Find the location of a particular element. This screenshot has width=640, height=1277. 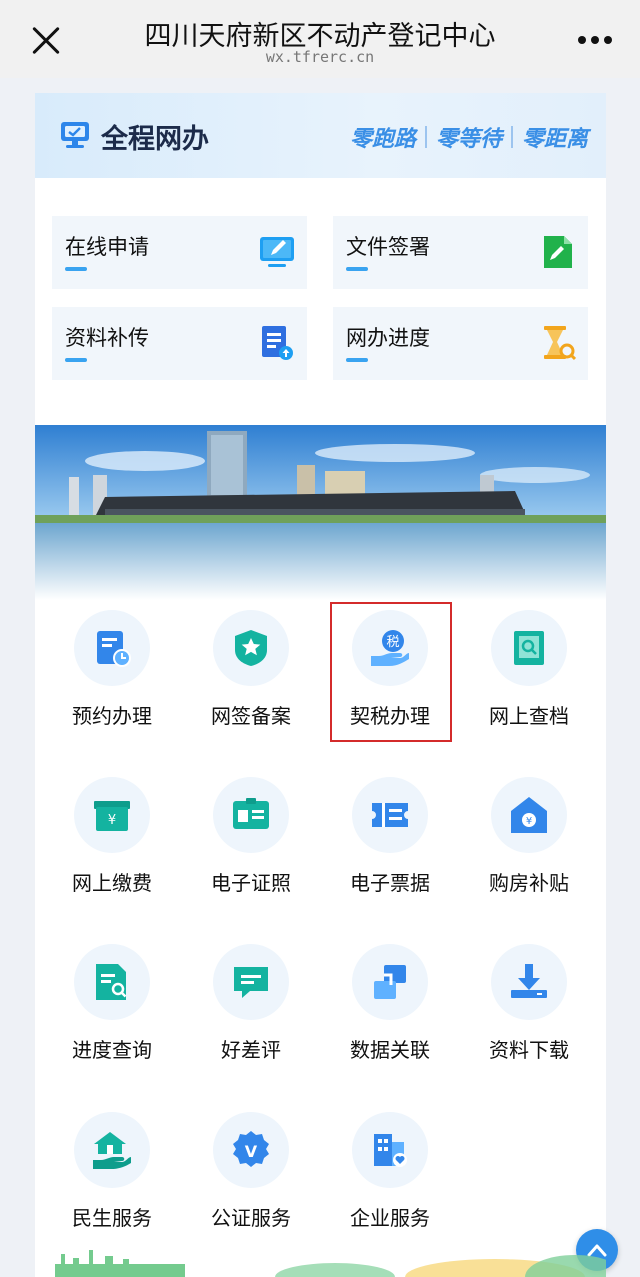

icon-circle: V is located at coordinates (251, 1150).